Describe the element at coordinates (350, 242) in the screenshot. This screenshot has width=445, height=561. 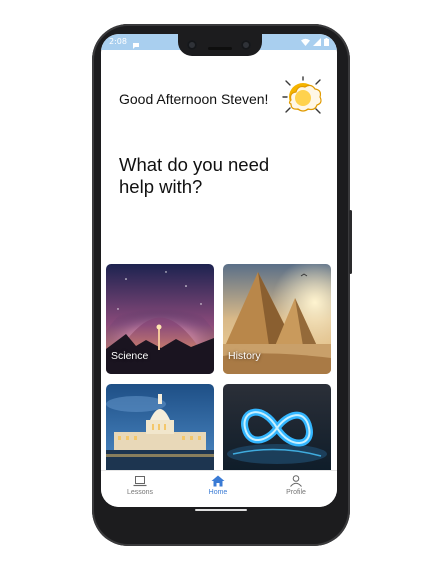
I see `phone-power-button` at that location.